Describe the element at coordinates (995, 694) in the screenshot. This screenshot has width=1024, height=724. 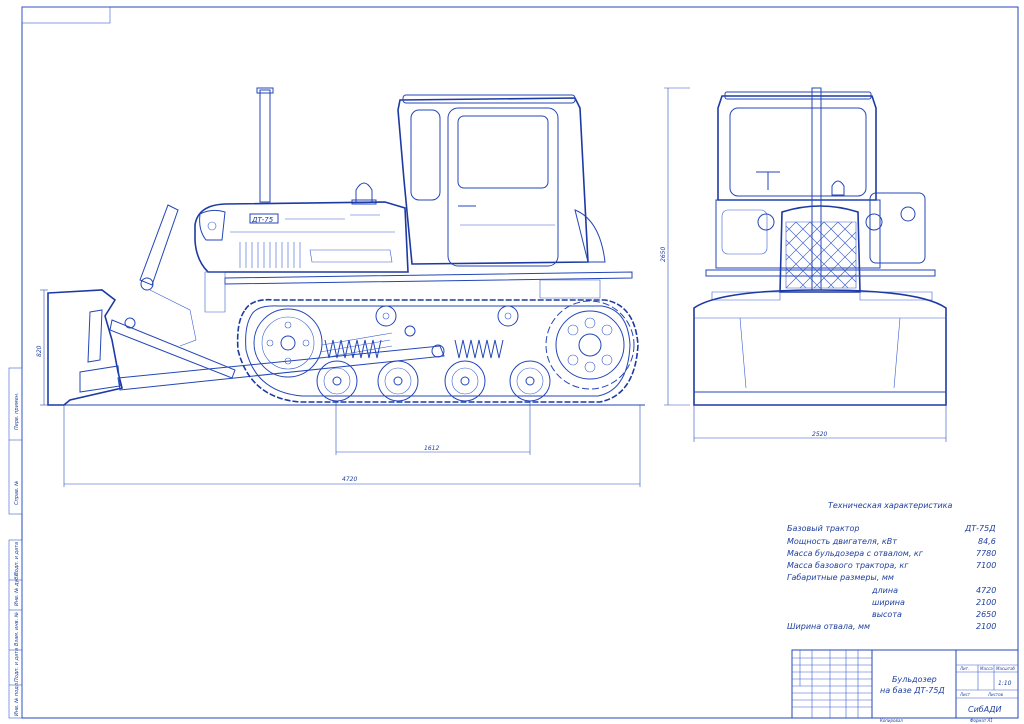
I see `tb-header-sheets: Листов` at that location.